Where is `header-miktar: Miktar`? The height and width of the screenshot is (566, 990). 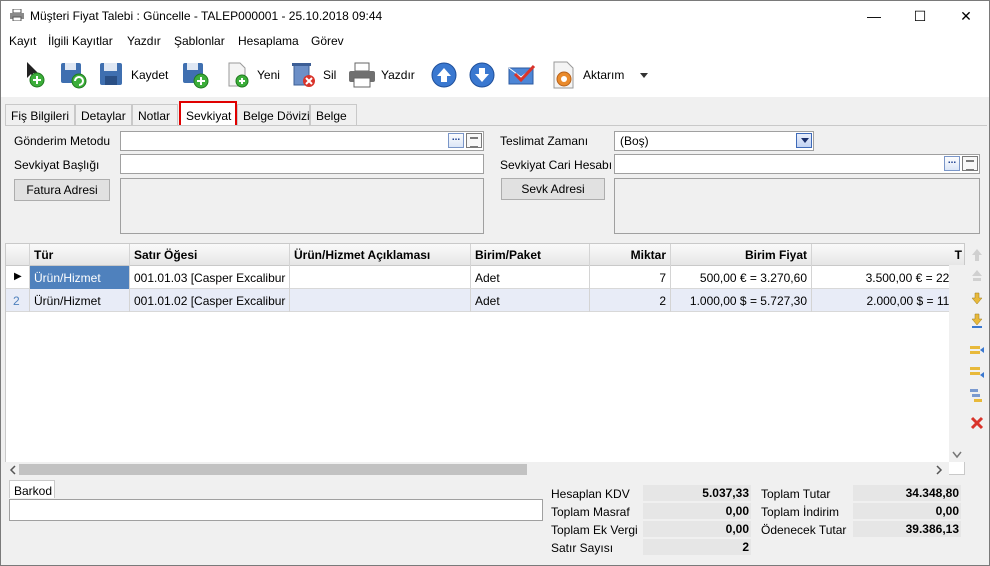 header-miktar: Miktar is located at coordinates (630, 255).